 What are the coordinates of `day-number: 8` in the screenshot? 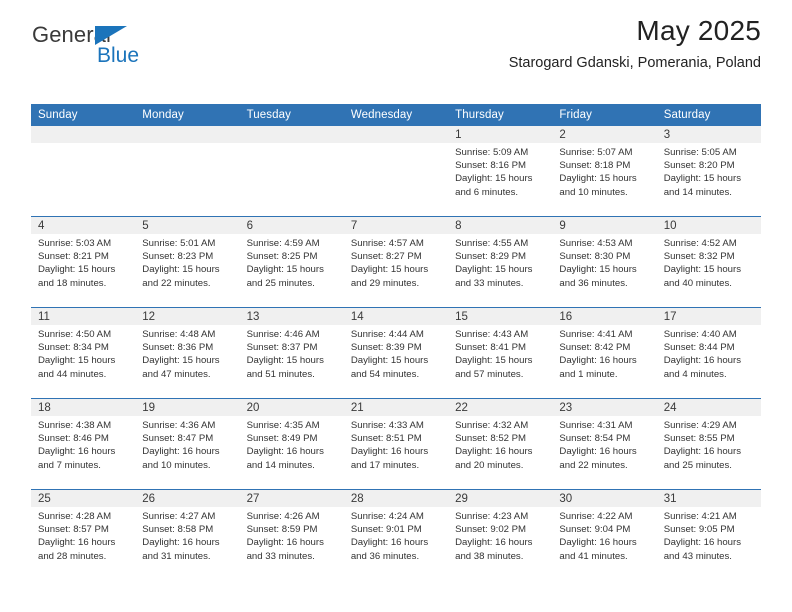 It's located at (500, 225).